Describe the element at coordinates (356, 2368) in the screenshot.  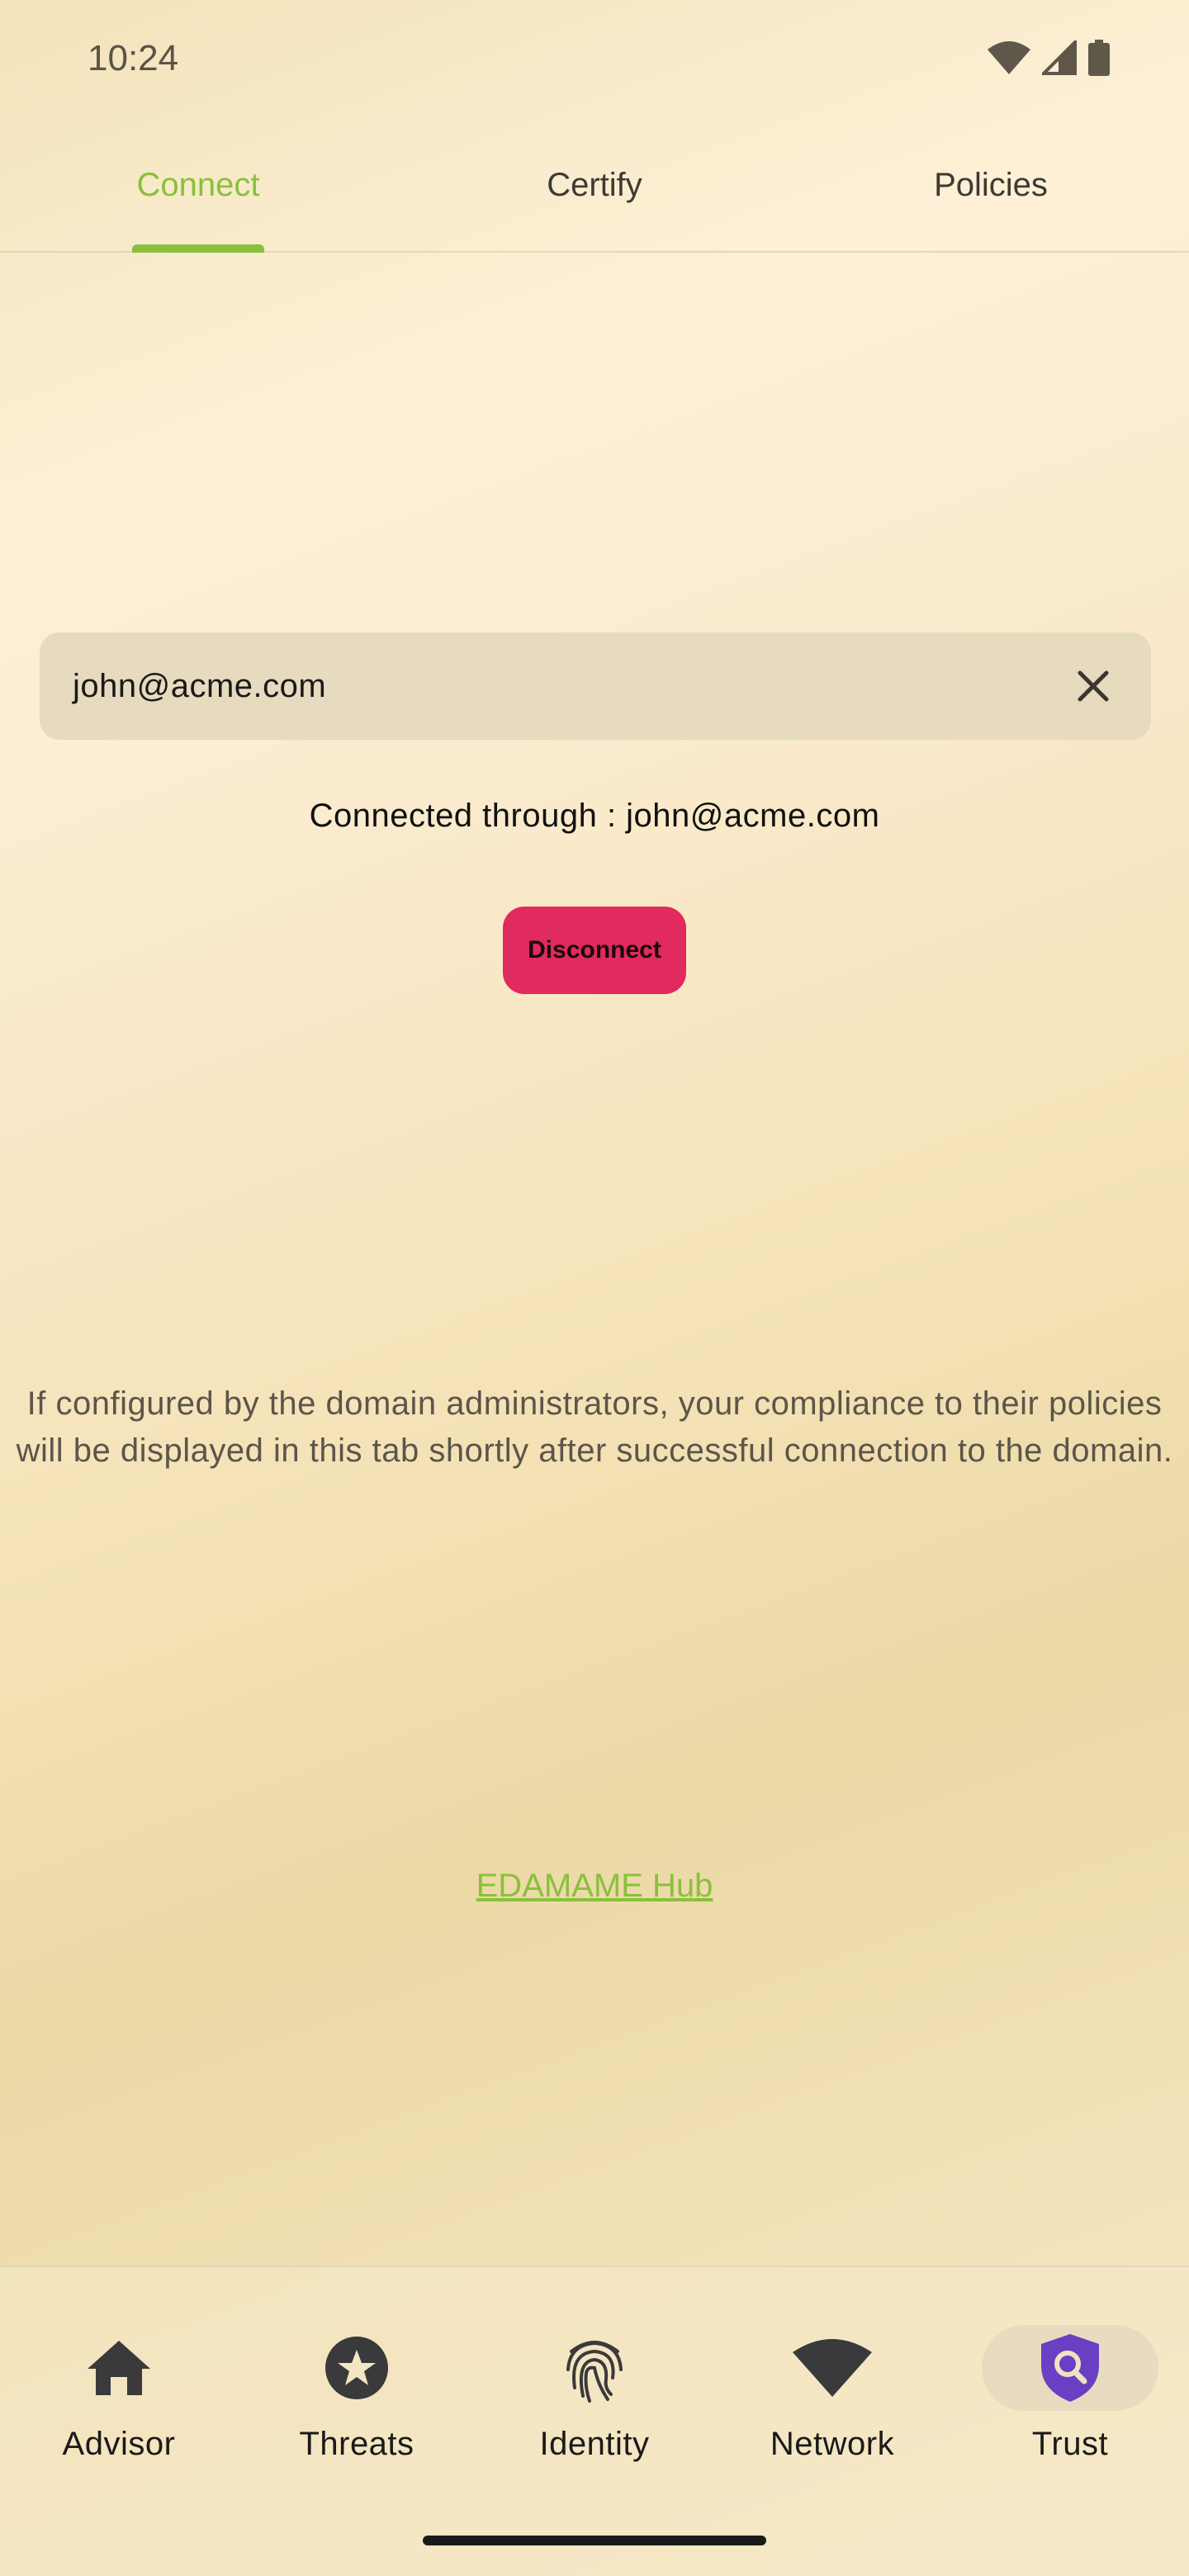
I see `star-badge-icon` at that location.